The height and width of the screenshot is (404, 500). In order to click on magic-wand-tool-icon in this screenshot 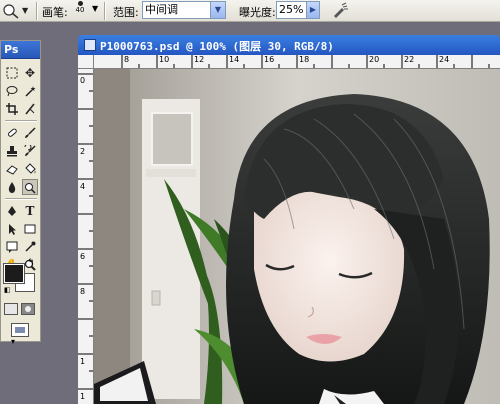, I will do `click(30, 91)`.